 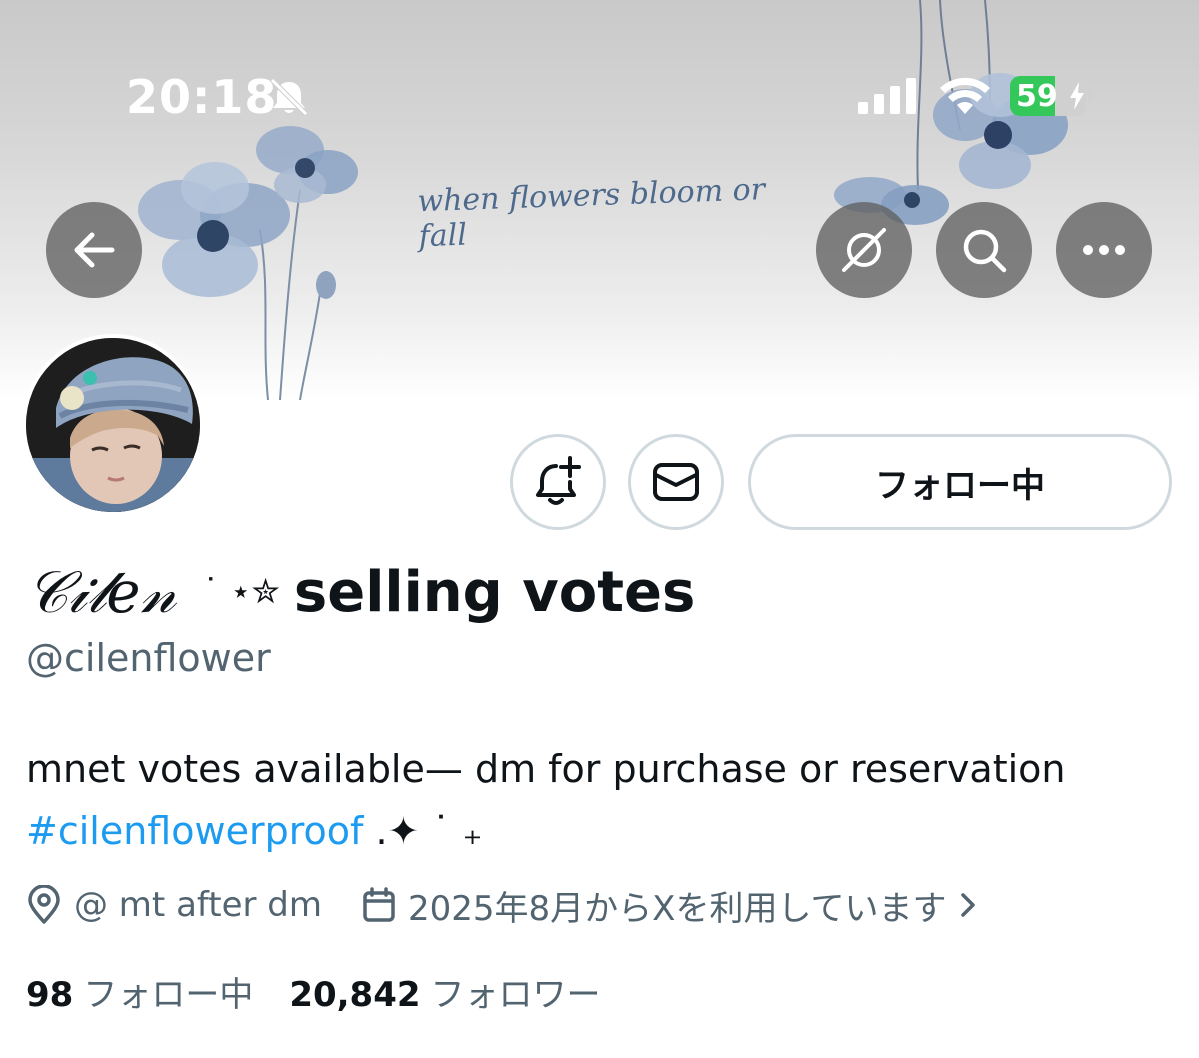 I want to click on following-button: フォロー中, so click(x=960, y=482).